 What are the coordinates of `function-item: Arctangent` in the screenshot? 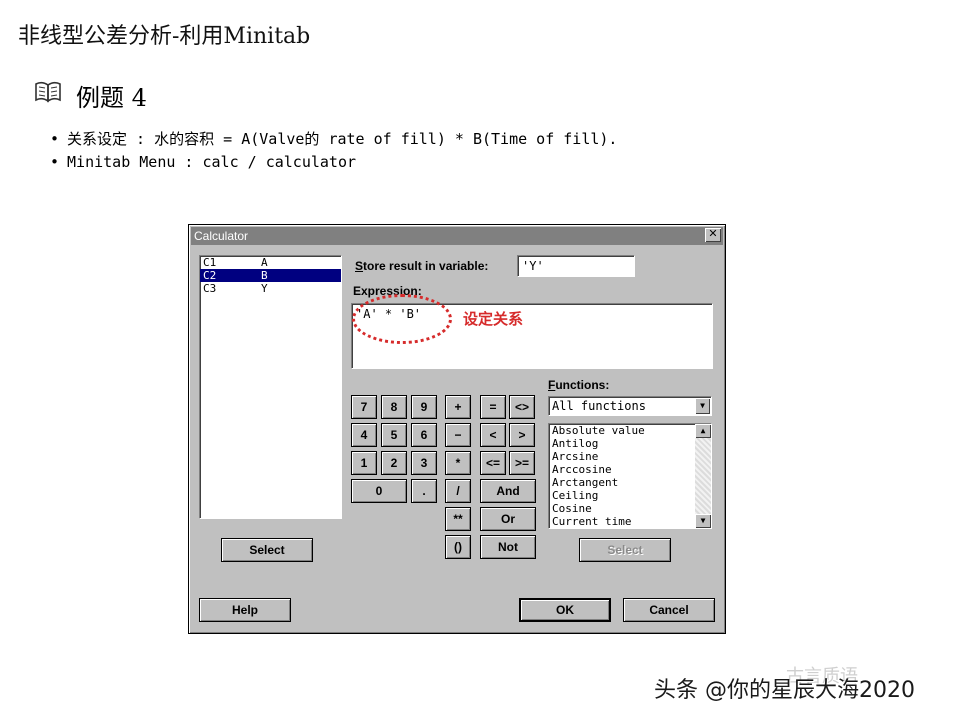 It's located at (630, 482).